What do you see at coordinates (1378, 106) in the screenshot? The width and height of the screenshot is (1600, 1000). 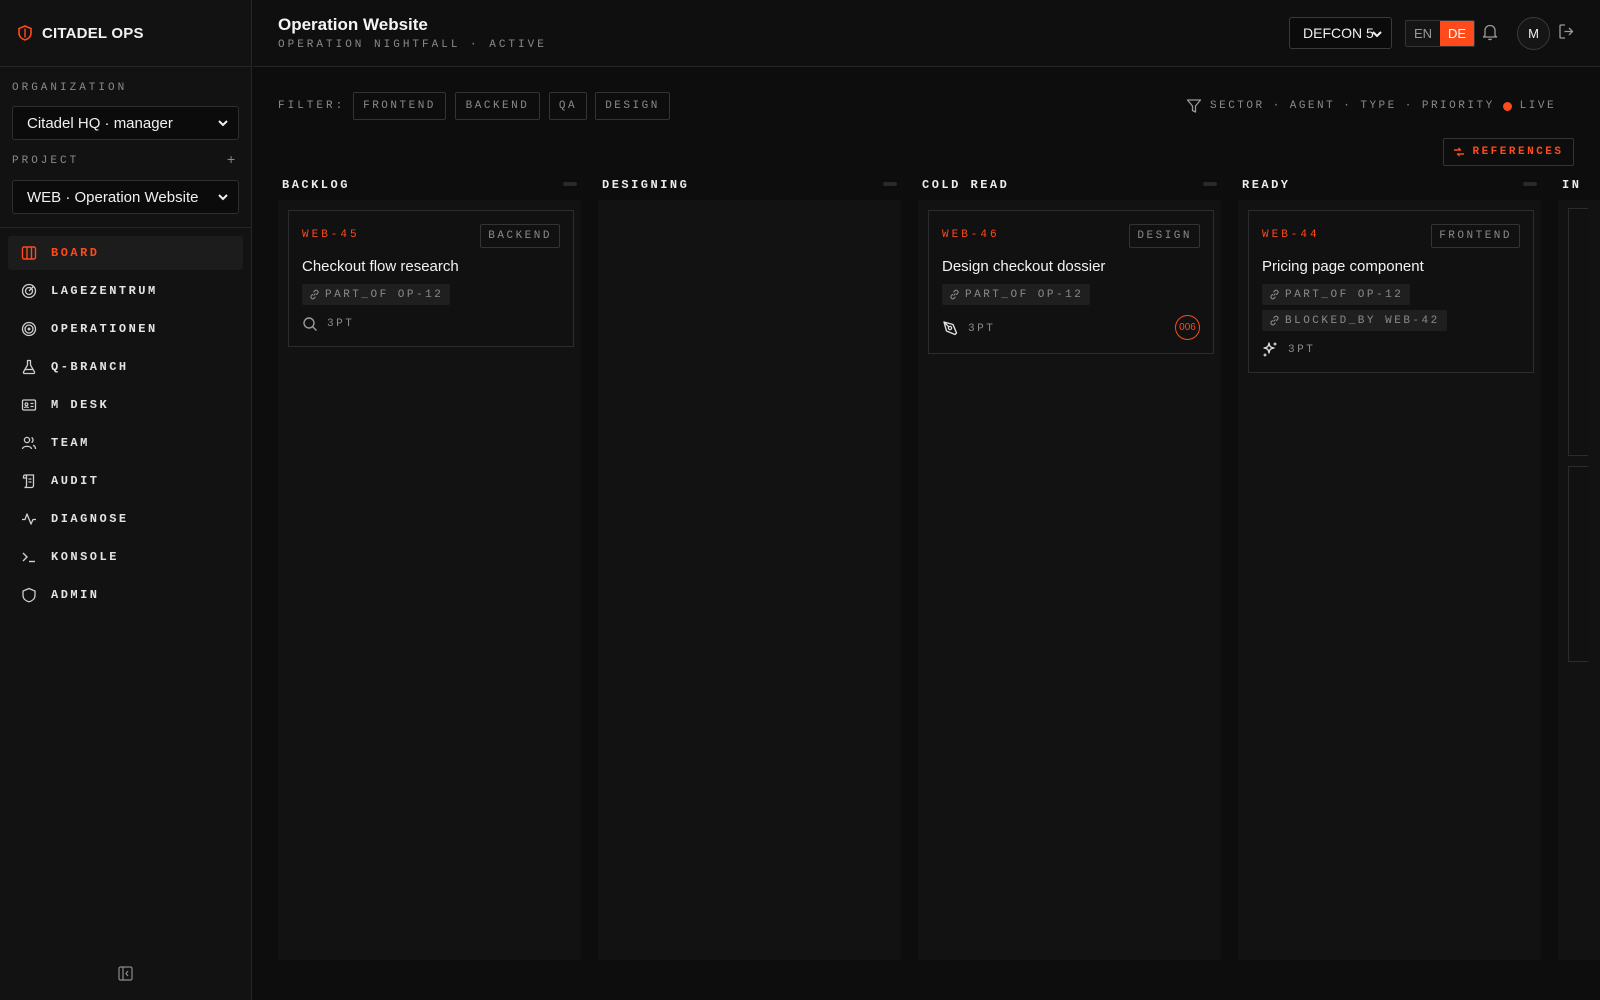 I see `filter-type: TYPE` at bounding box center [1378, 106].